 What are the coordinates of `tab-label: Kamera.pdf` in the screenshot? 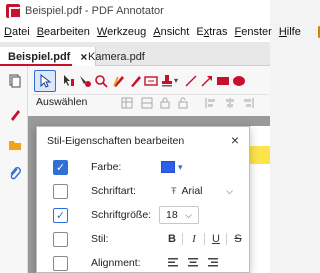 It's located at (116, 56).